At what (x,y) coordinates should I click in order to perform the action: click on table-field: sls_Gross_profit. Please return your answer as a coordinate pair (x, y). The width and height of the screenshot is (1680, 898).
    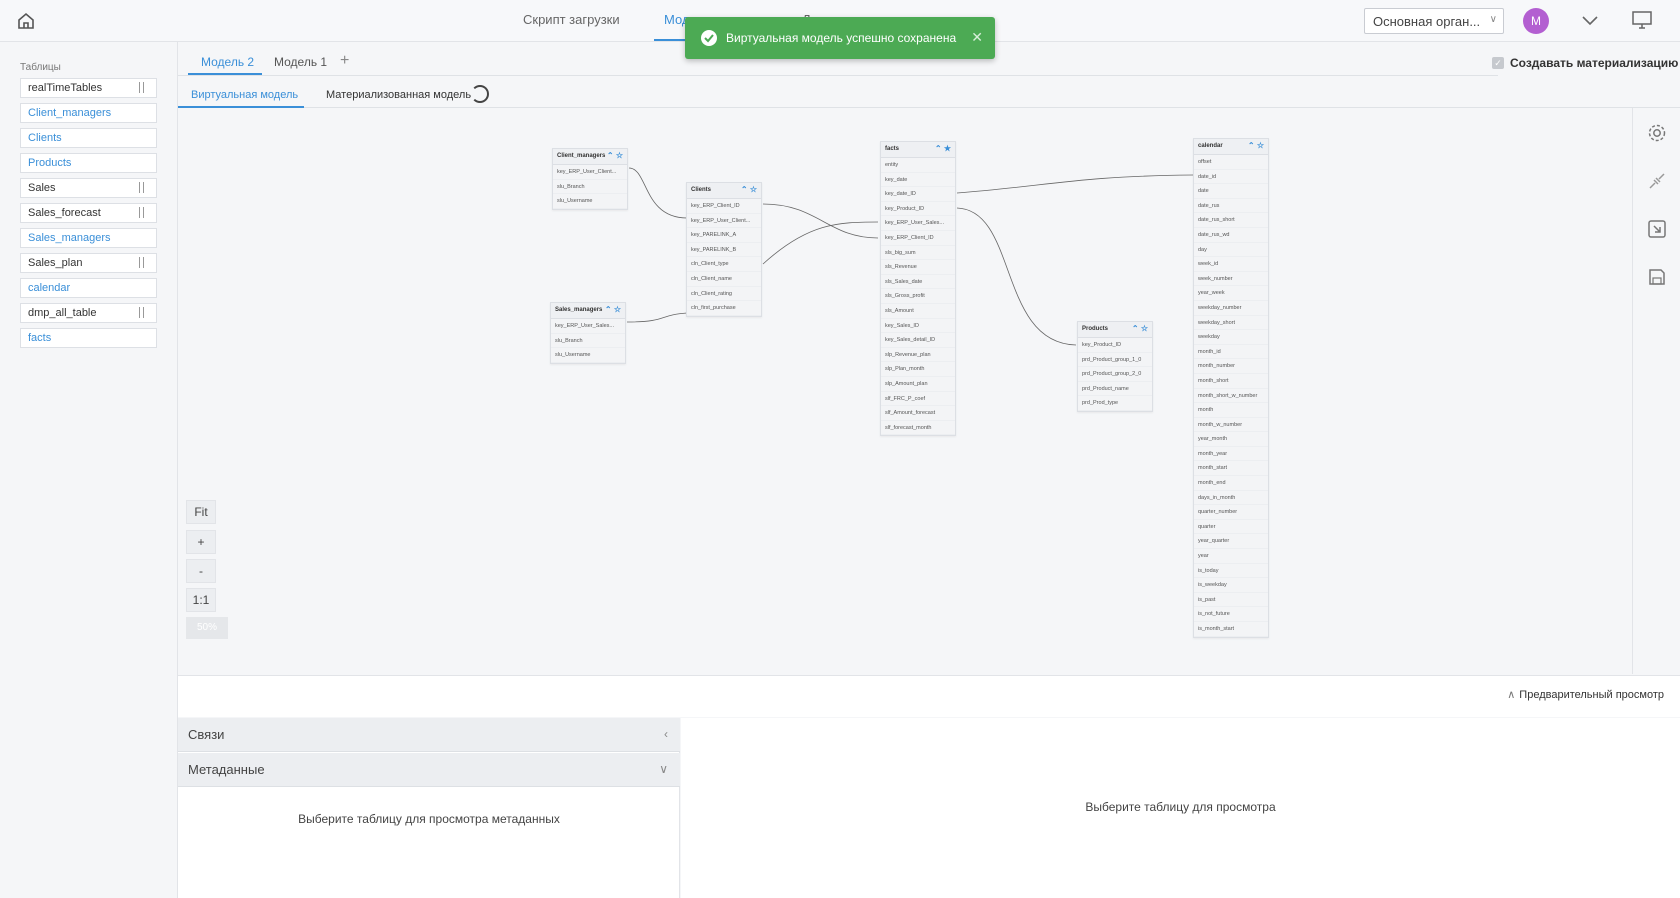
    Looking at the image, I should click on (918, 296).